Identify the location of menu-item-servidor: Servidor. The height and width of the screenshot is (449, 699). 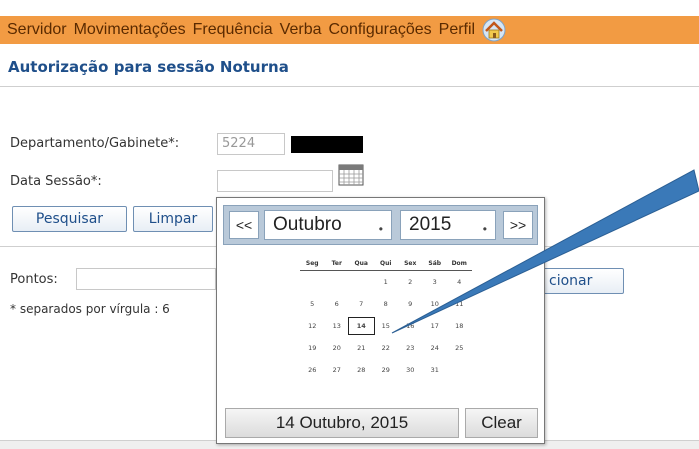
(37, 30).